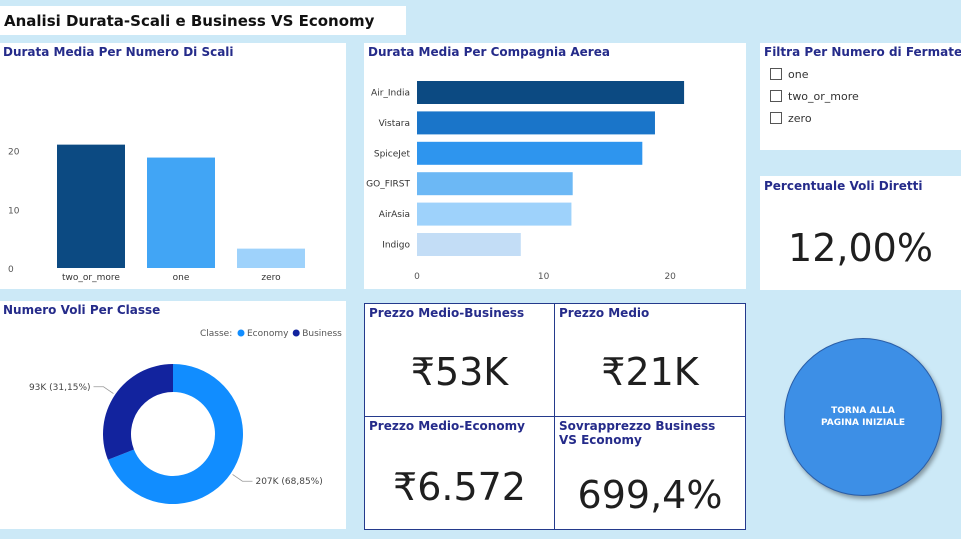 The height and width of the screenshot is (539, 961). I want to click on slice-label: 93K (31,15%), so click(60, 388).